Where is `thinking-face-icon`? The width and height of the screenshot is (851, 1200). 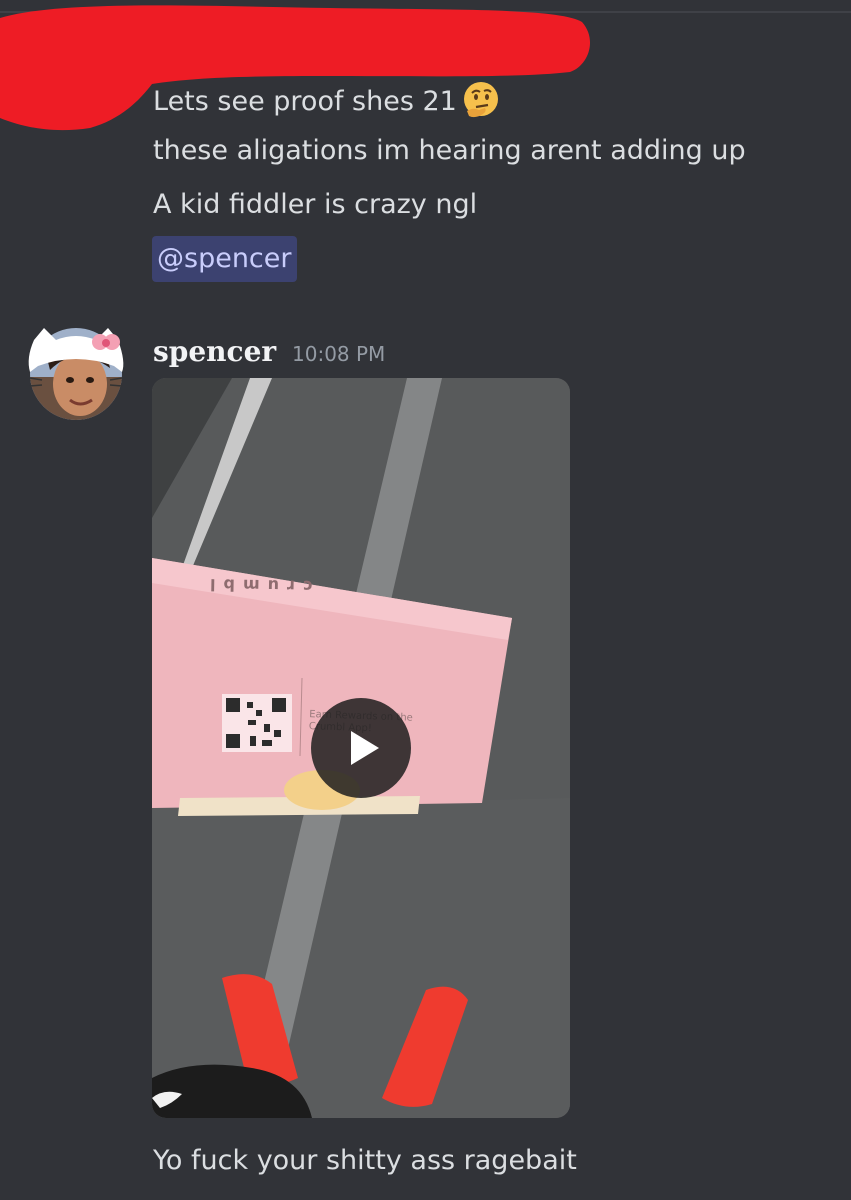
thinking-face-icon is located at coordinates (480, 100).